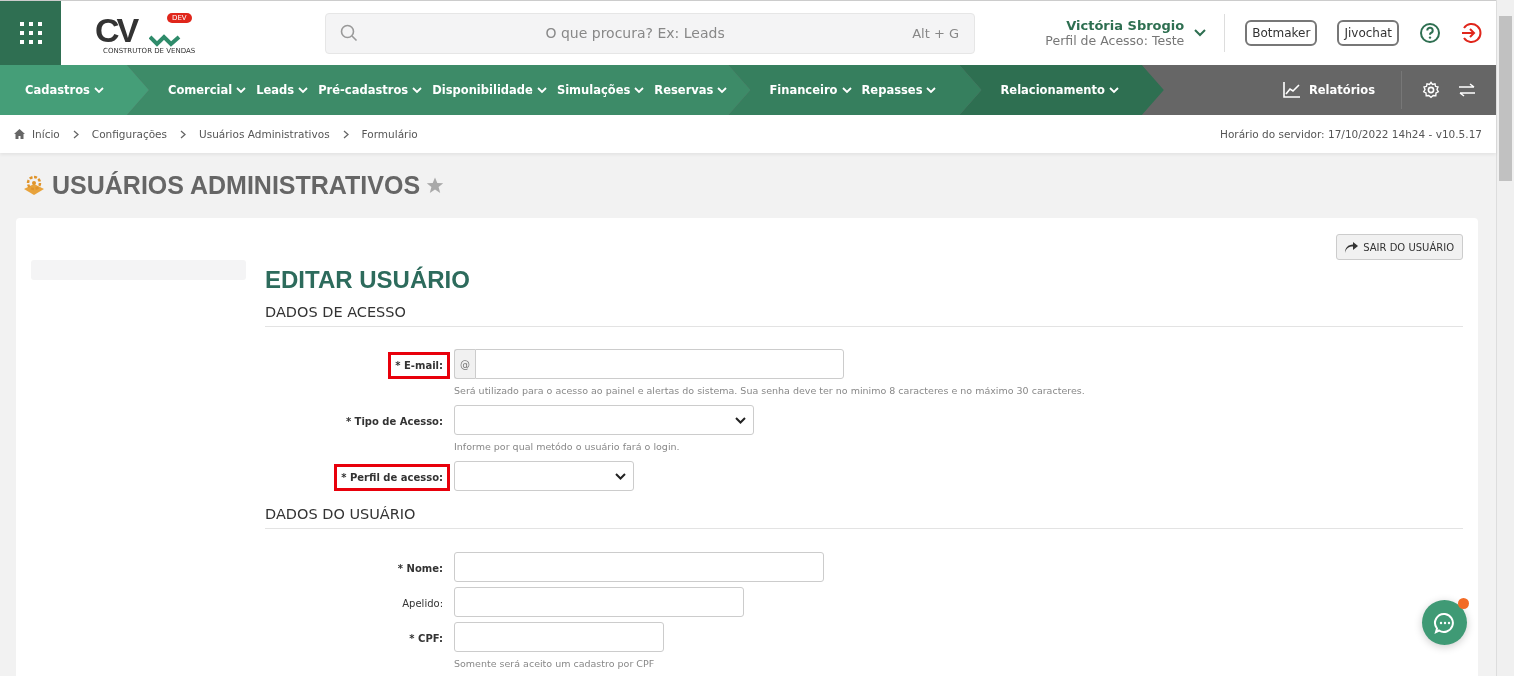 The image size is (1514, 676). Describe the element at coordinates (1351, 134) in the screenshot. I see `server-time: Horário do servidor: 17/10/2022 14h24 - v10.5.17` at that location.